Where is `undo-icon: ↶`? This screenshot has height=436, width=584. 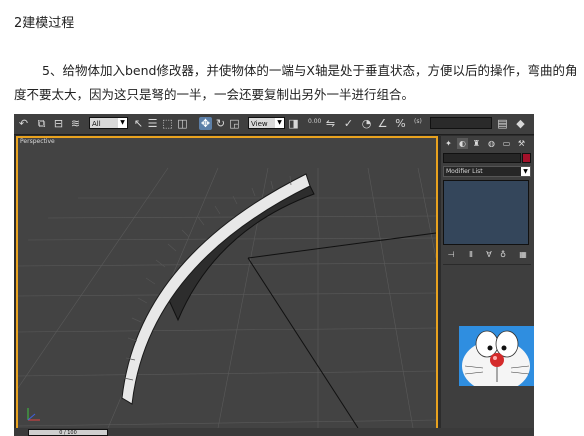 undo-icon: ↶ is located at coordinates (23, 123).